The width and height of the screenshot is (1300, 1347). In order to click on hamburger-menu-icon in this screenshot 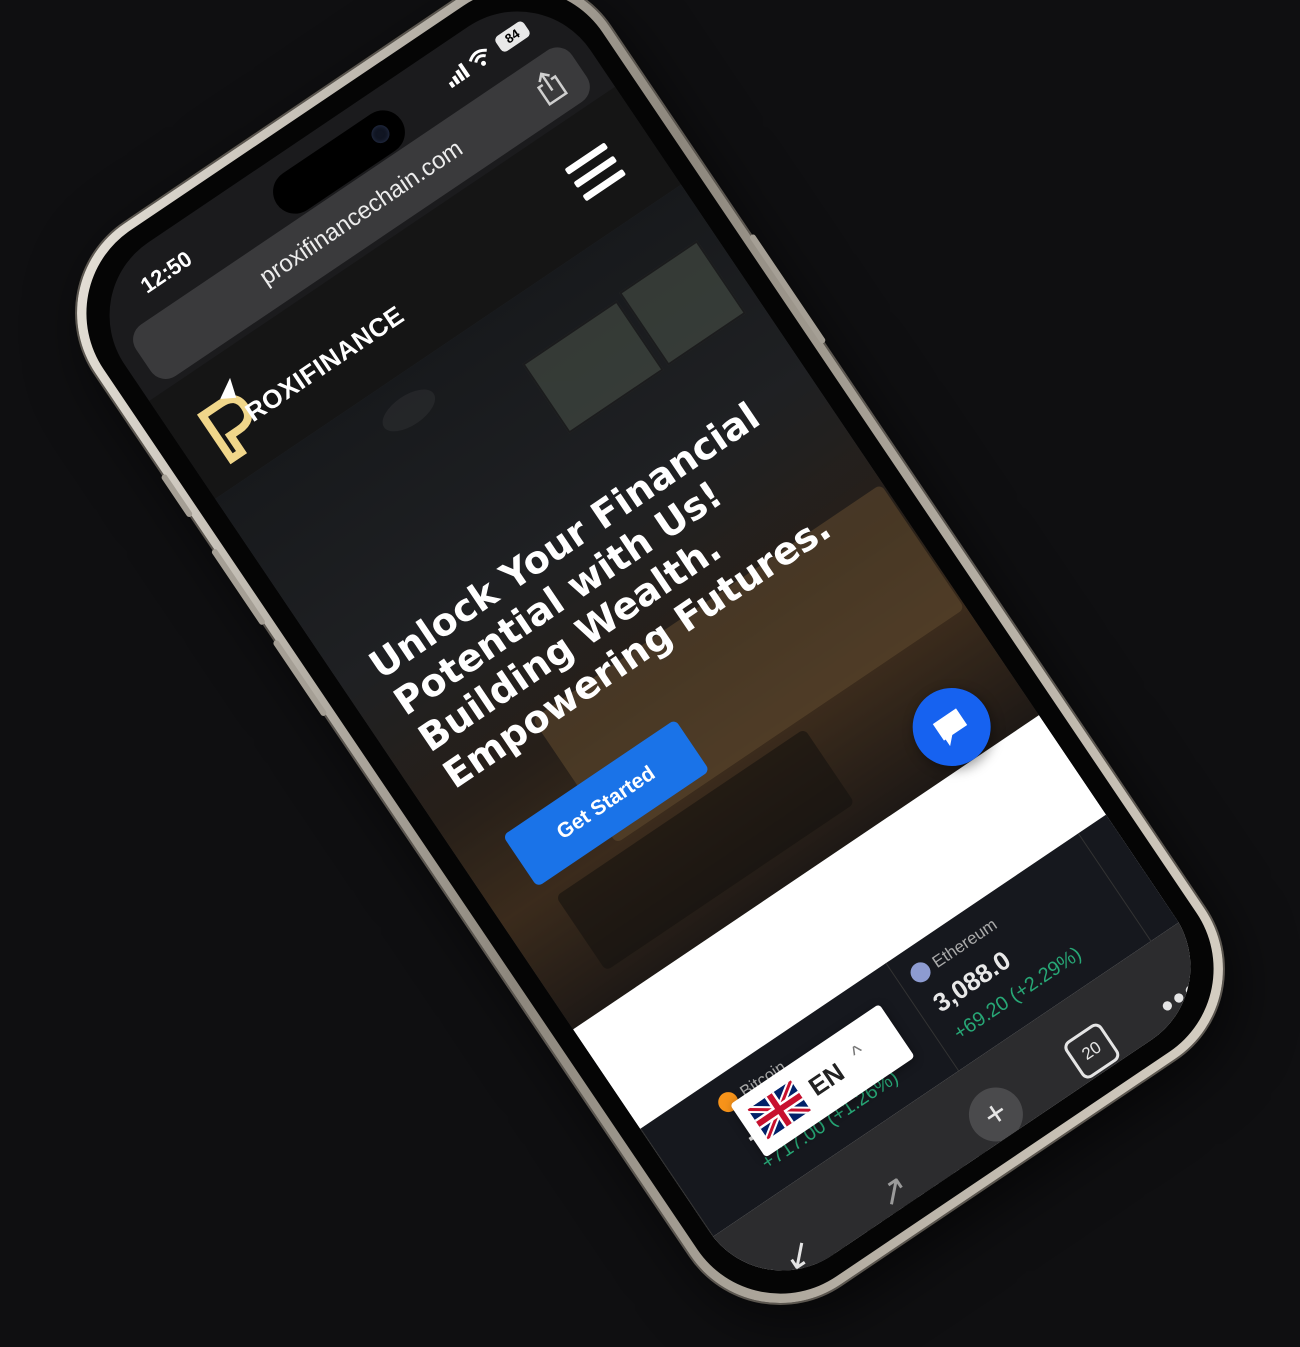, I will do `click(598, 175)`.